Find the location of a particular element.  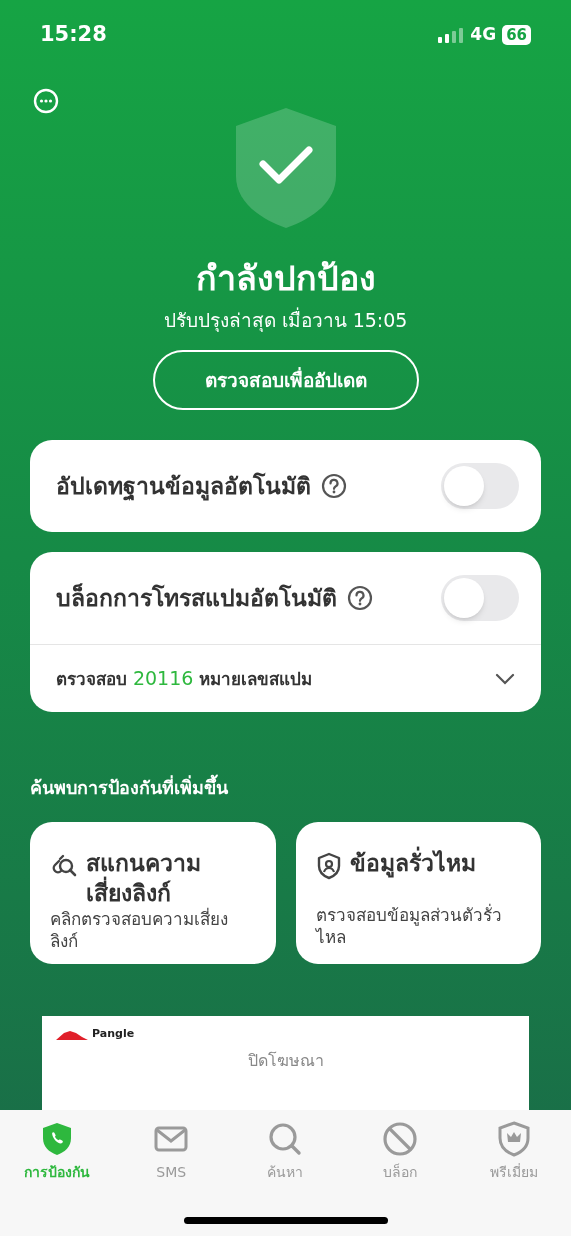

shield-check-icon is located at coordinates (285, 168).